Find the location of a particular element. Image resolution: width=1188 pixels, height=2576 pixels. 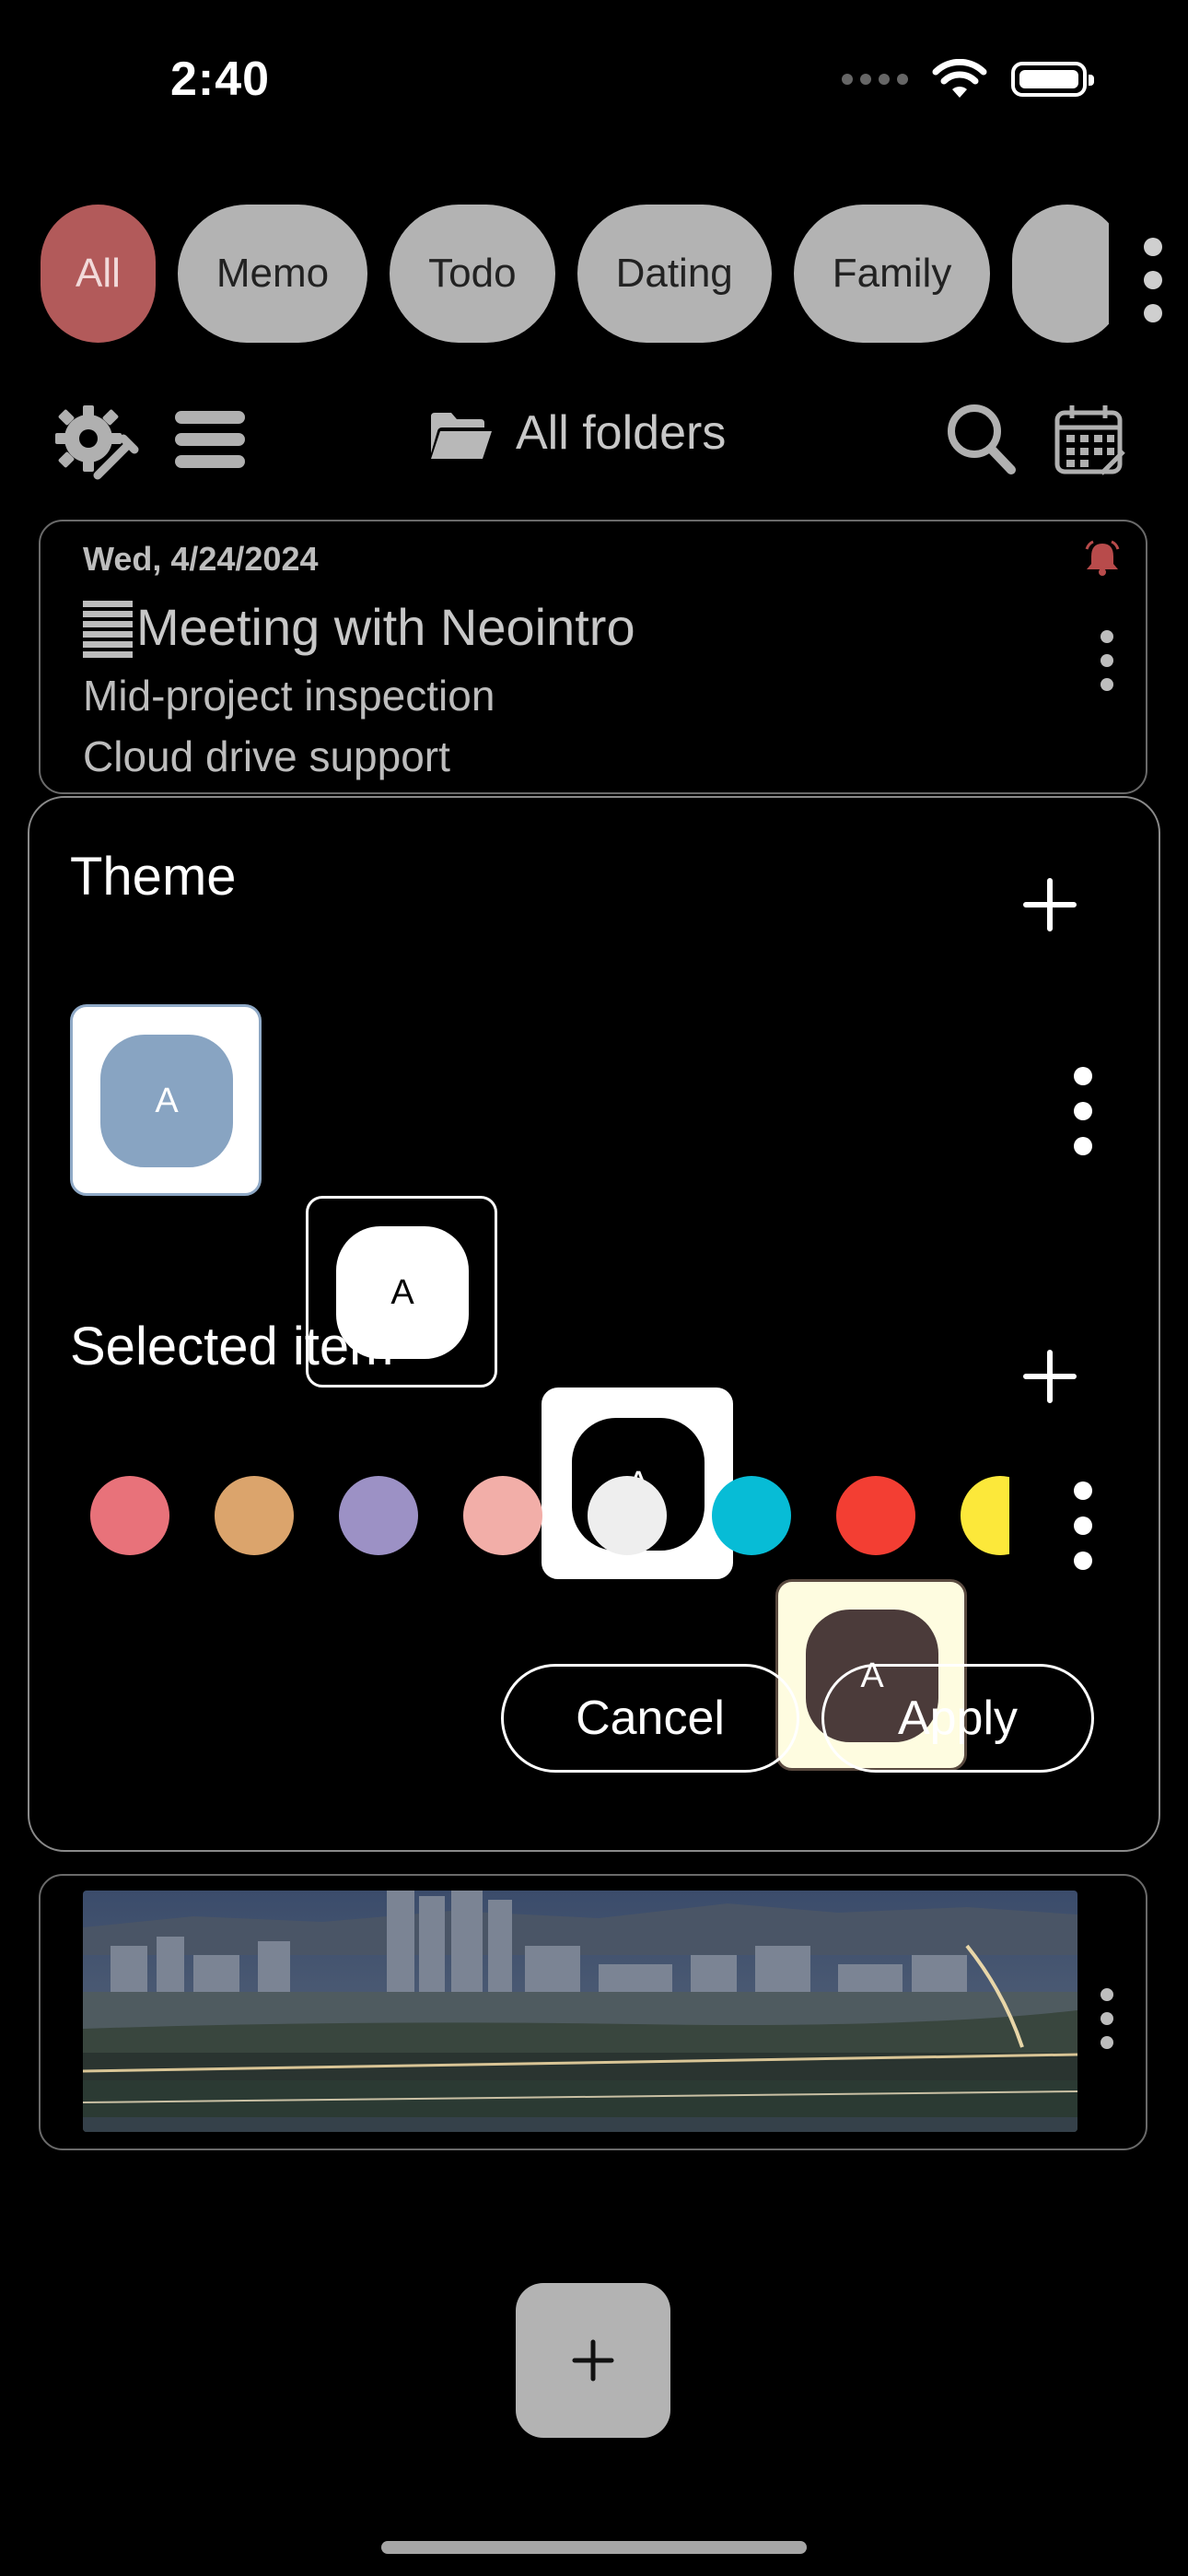

folder-selector: All folders is located at coordinates (621, 433).